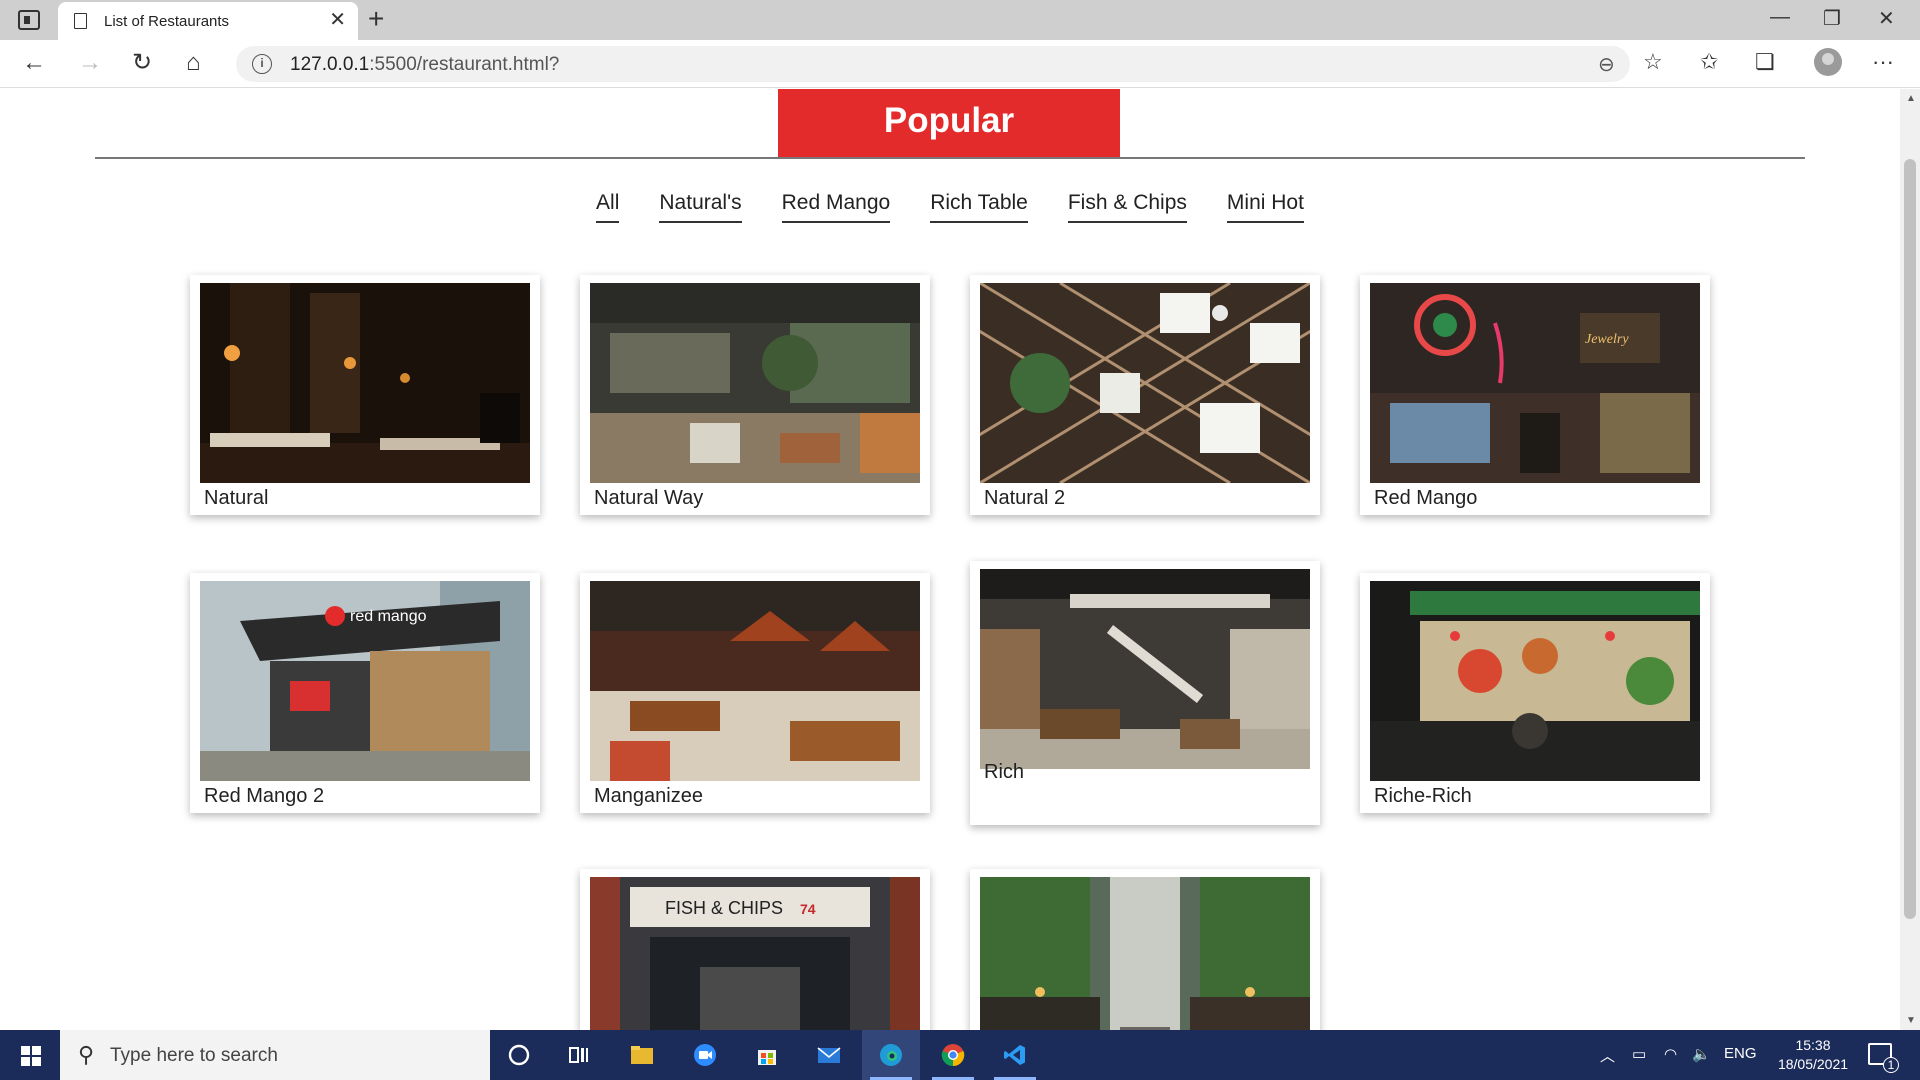 The image size is (1920, 1080). Describe the element at coordinates (424, 65) in the screenshot. I see `url-text: 127.0.0.1:5500/restaurant.html?` at that location.